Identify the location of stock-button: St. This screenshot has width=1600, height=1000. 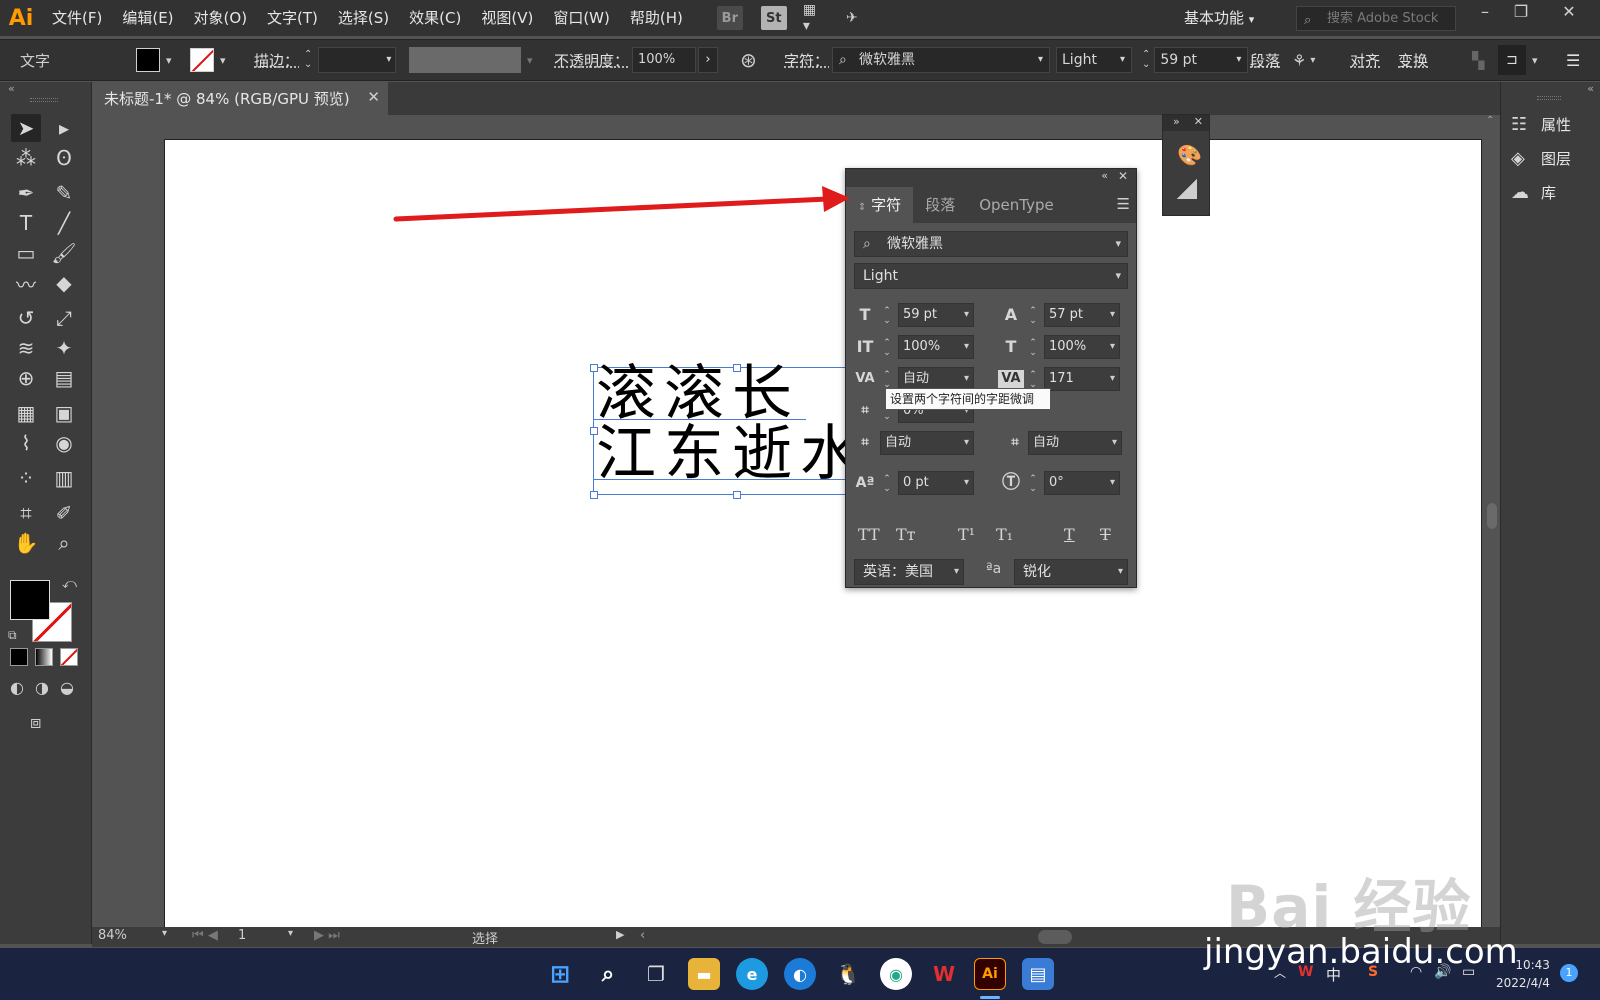
(773, 18).